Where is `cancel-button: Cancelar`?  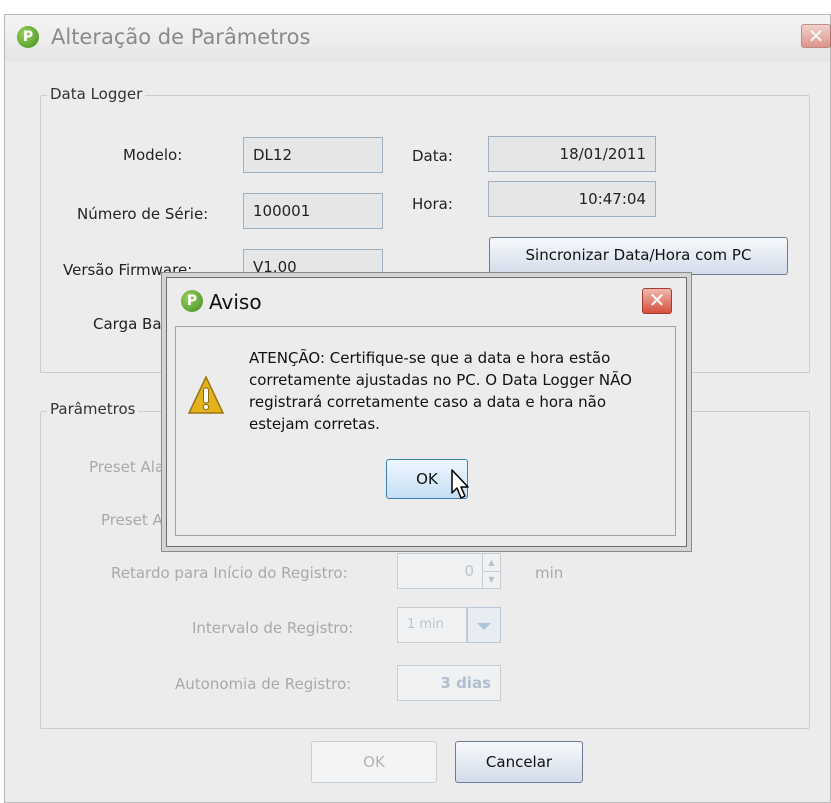
cancel-button: Cancelar is located at coordinates (519, 762).